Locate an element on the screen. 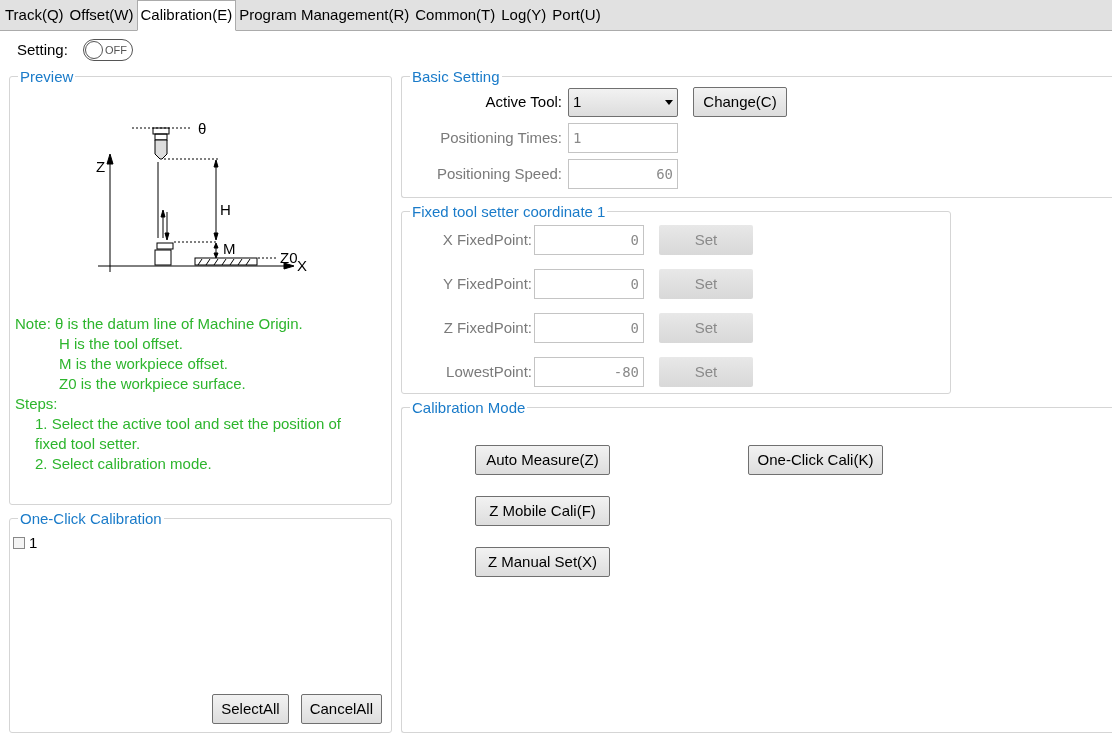 This screenshot has height=735, width=1112. tool-setter-drawing is located at coordinates (164, 254).